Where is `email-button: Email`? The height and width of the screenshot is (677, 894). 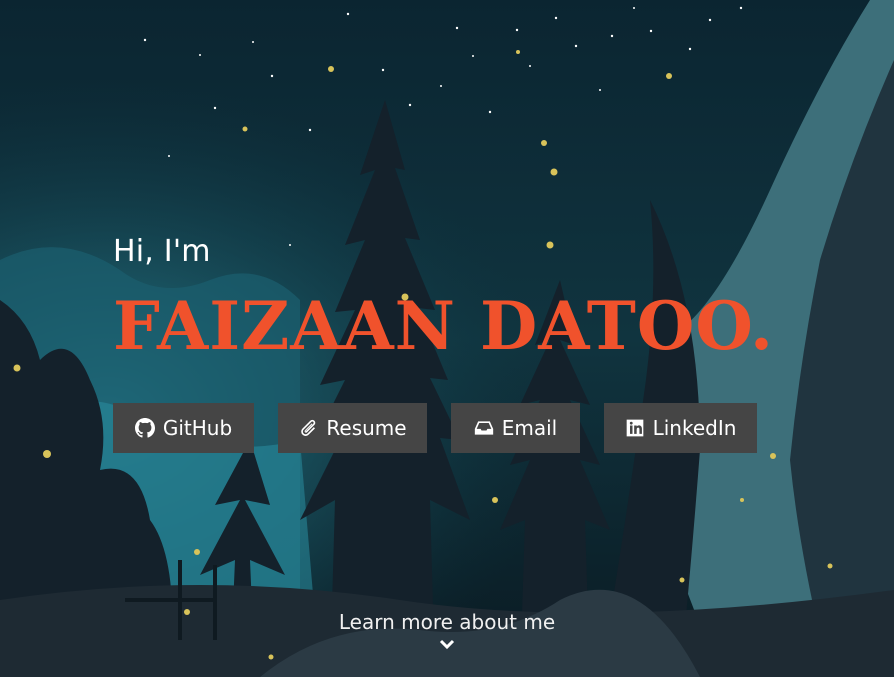
email-button: Email is located at coordinates (515, 428).